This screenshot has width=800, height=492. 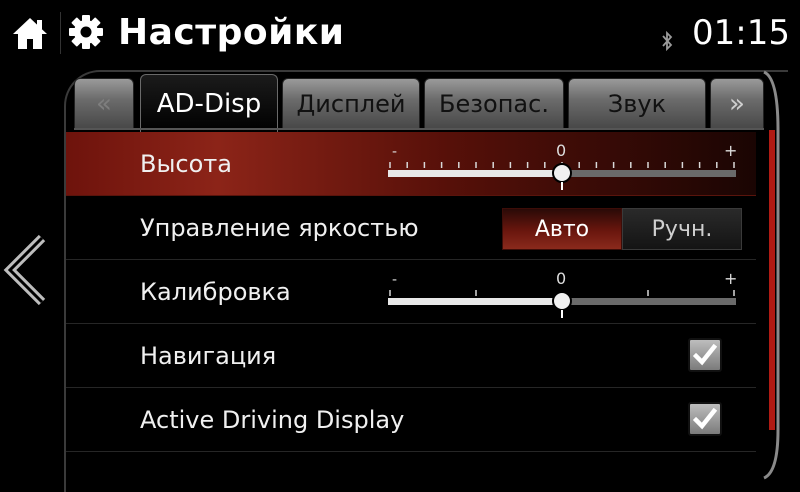 I want to click on active-driving-display-checkbox, so click(x=705, y=419).